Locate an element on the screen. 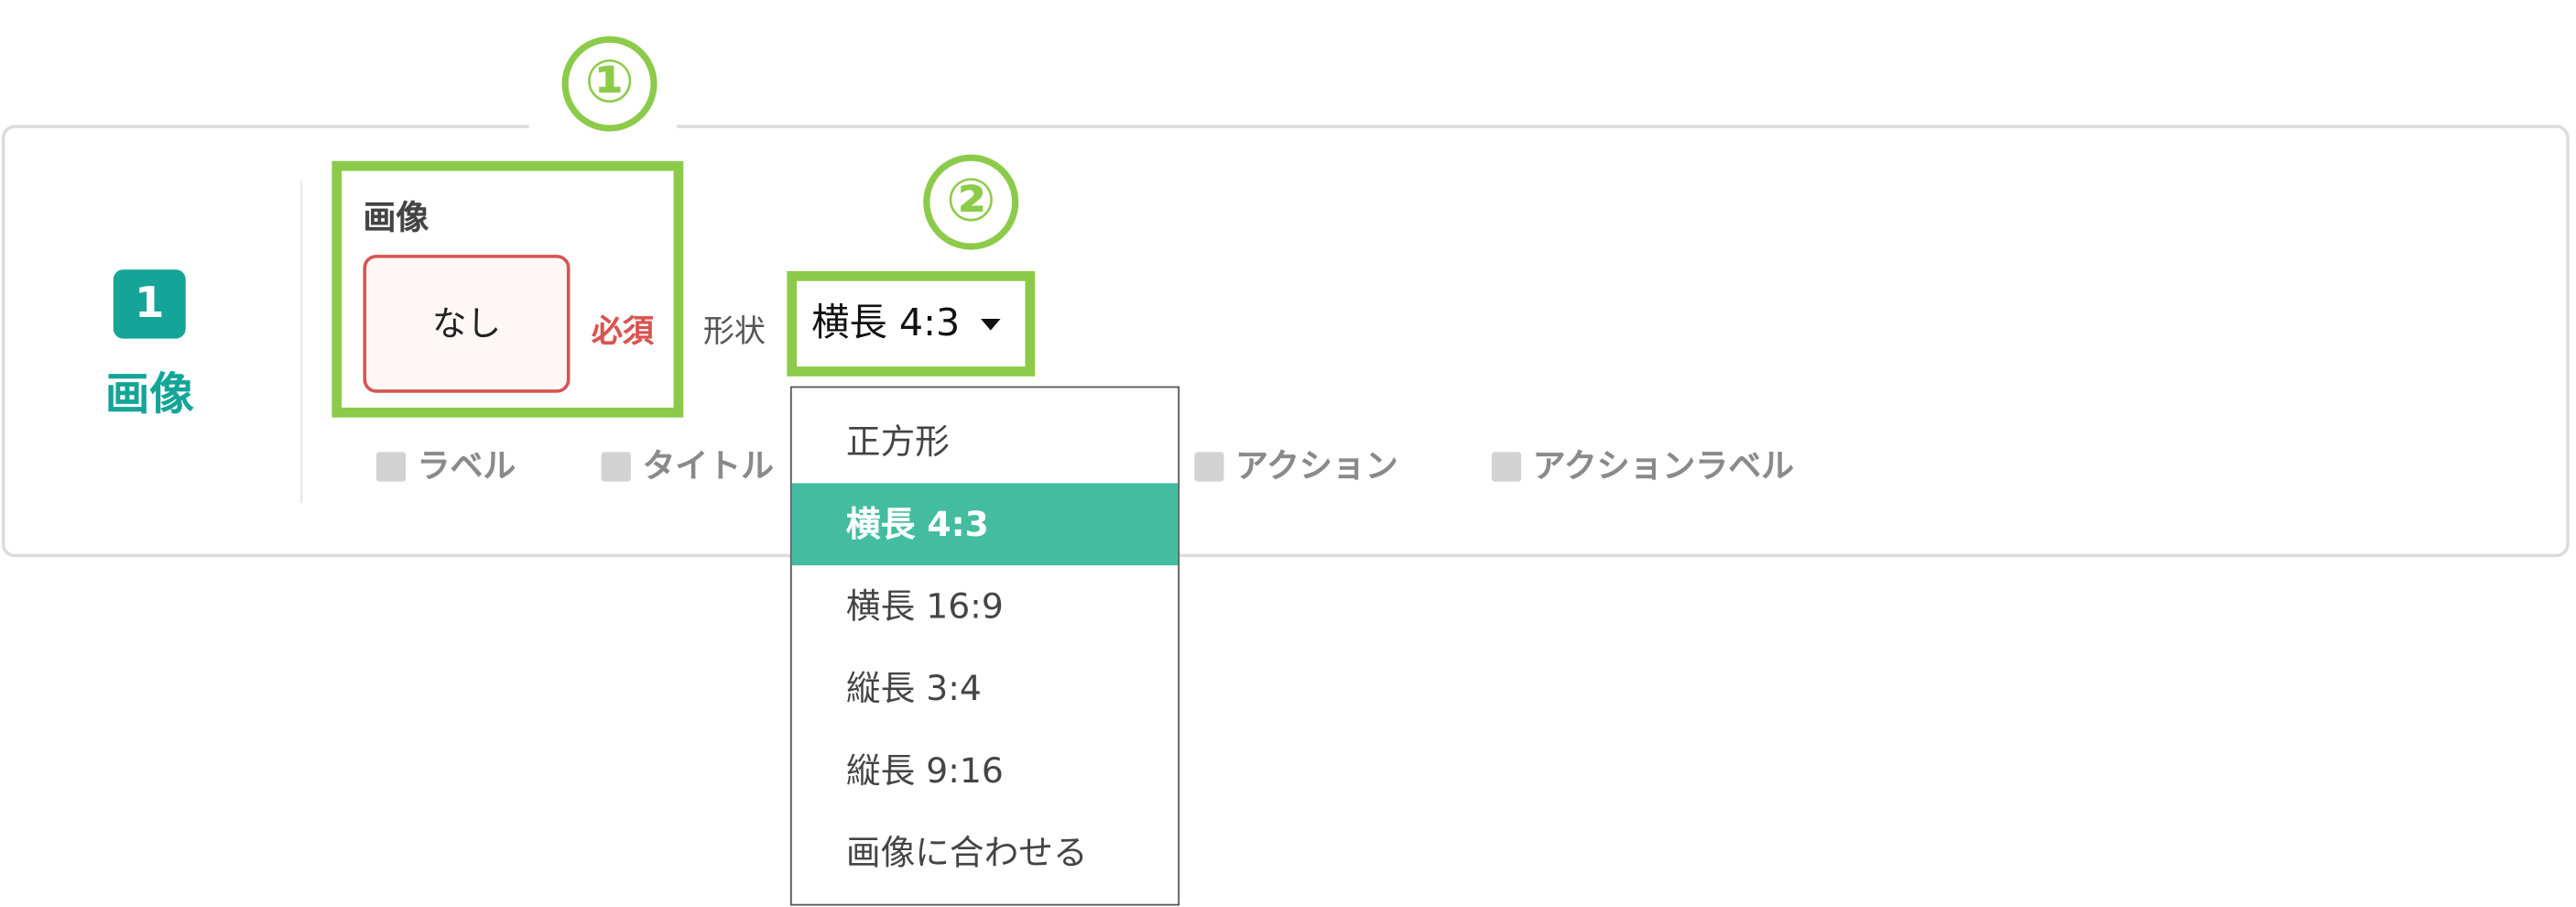 This screenshot has width=2576, height=907. callout-number-2: ② is located at coordinates (971, 202).